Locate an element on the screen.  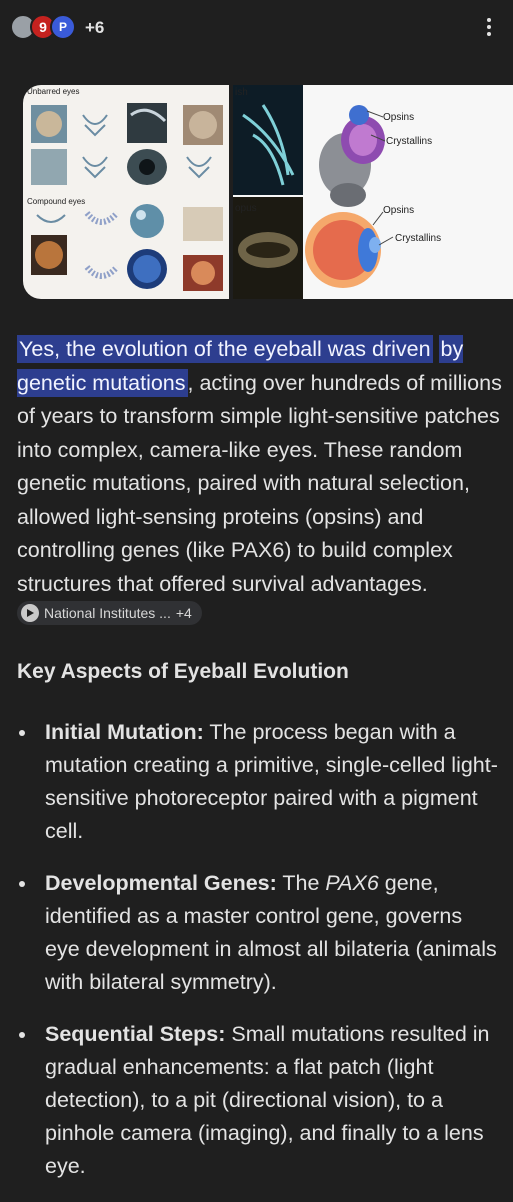
bullet-italic-term: PAX6 is located at coordinates (352, 883).